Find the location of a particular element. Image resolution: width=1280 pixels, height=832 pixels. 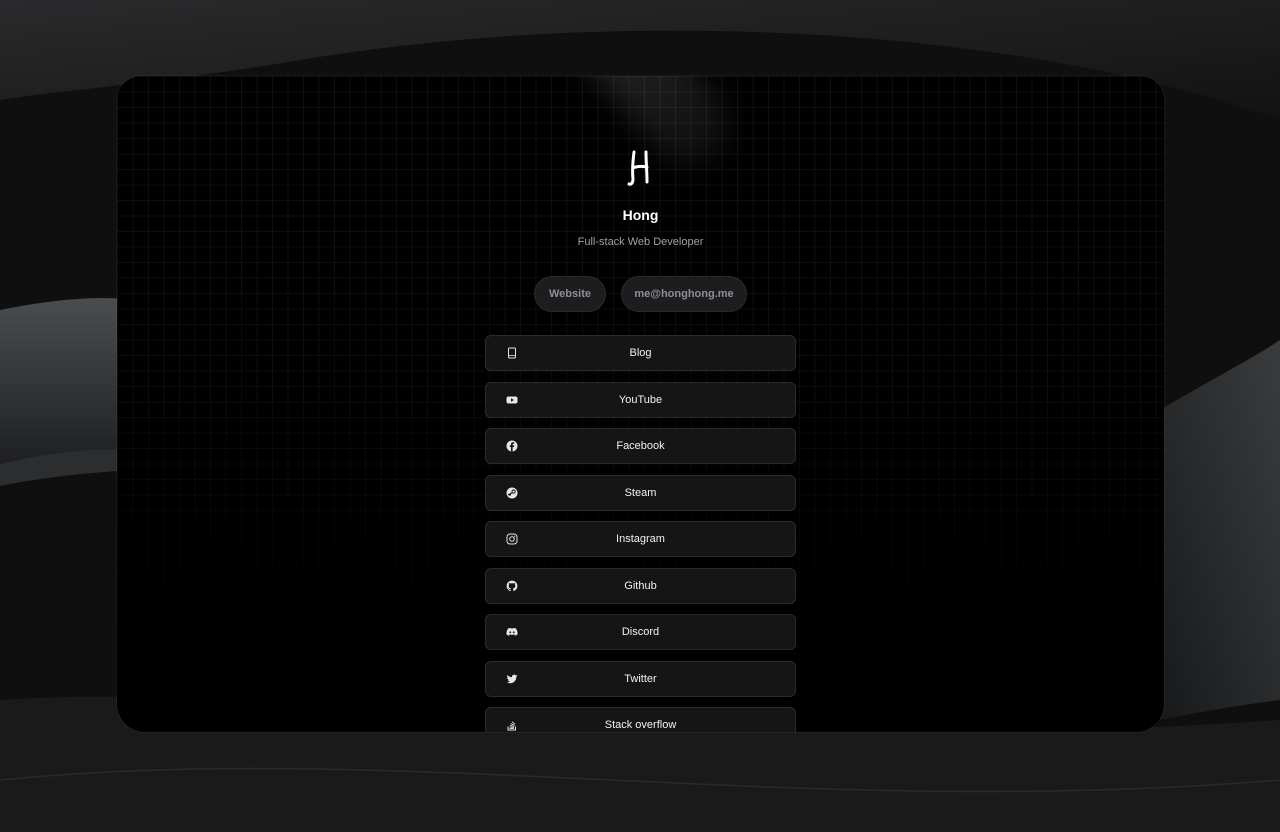

email-button: me@honghong.me is located at coordinates (684, 294).